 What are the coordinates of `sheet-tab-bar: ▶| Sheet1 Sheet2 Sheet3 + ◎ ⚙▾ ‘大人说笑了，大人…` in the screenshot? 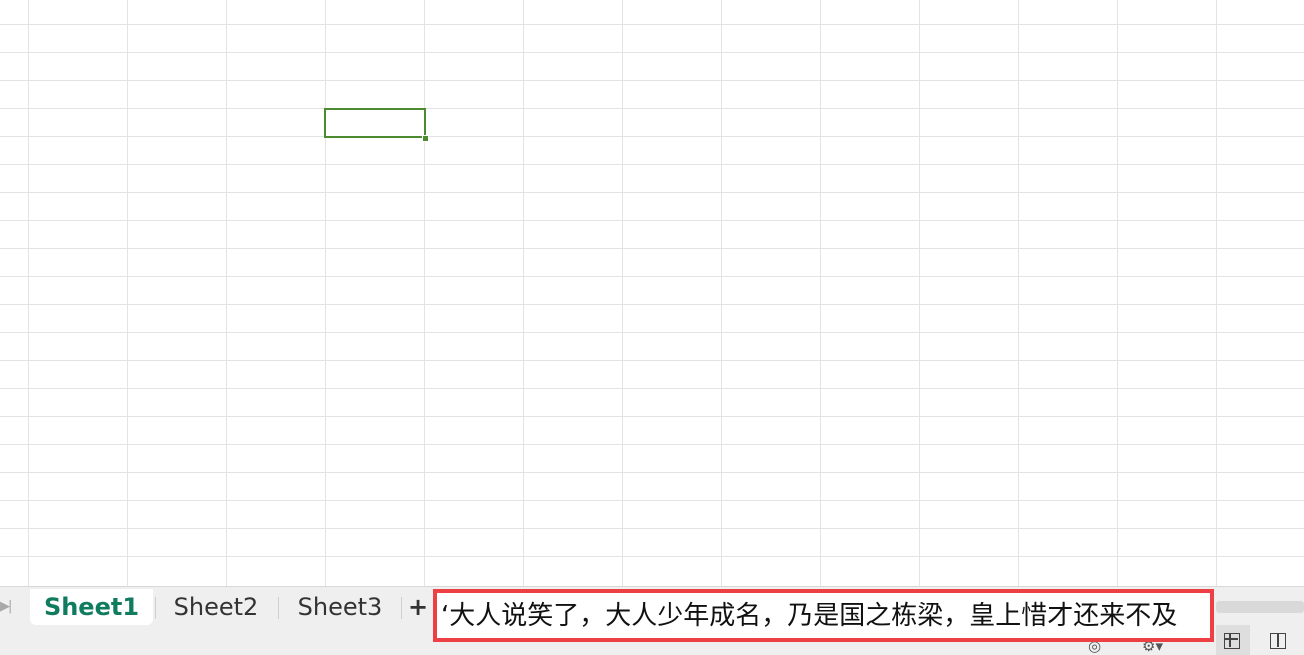 It's located at (652, 620).